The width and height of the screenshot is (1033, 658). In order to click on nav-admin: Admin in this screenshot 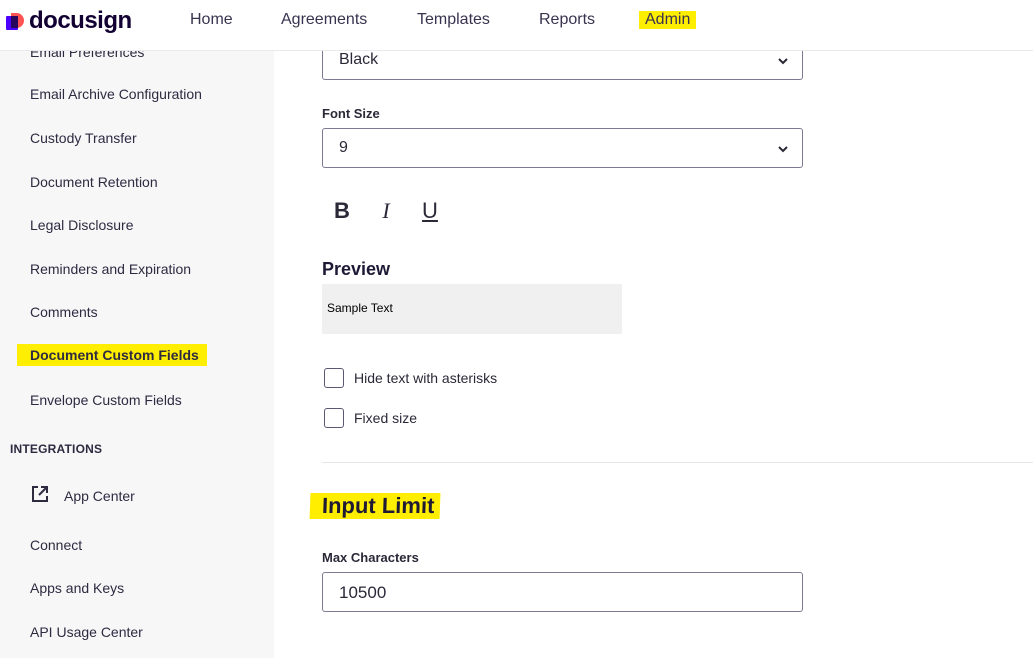, I will do `click(668, 20)`.